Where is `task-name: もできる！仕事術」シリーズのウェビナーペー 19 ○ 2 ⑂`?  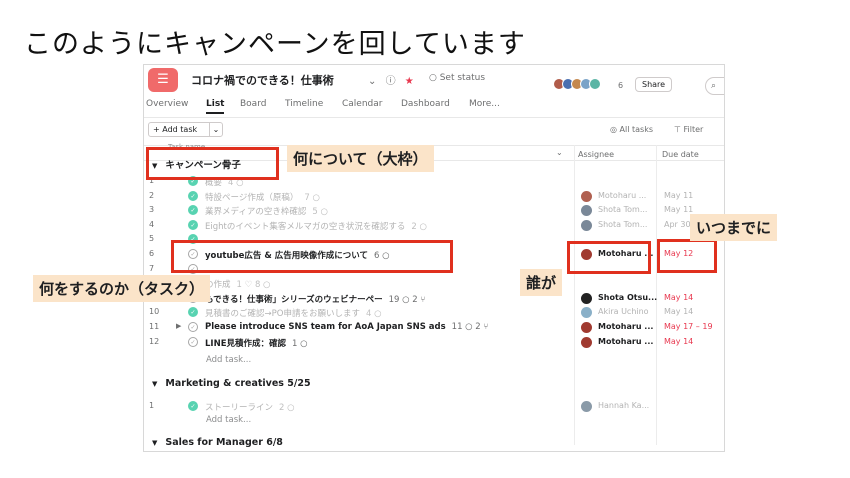 task-name: もできる！仕事術」シリーズのウェビナーペー 19 ○ 2 ⑂ is located at coordinates (315, 299).